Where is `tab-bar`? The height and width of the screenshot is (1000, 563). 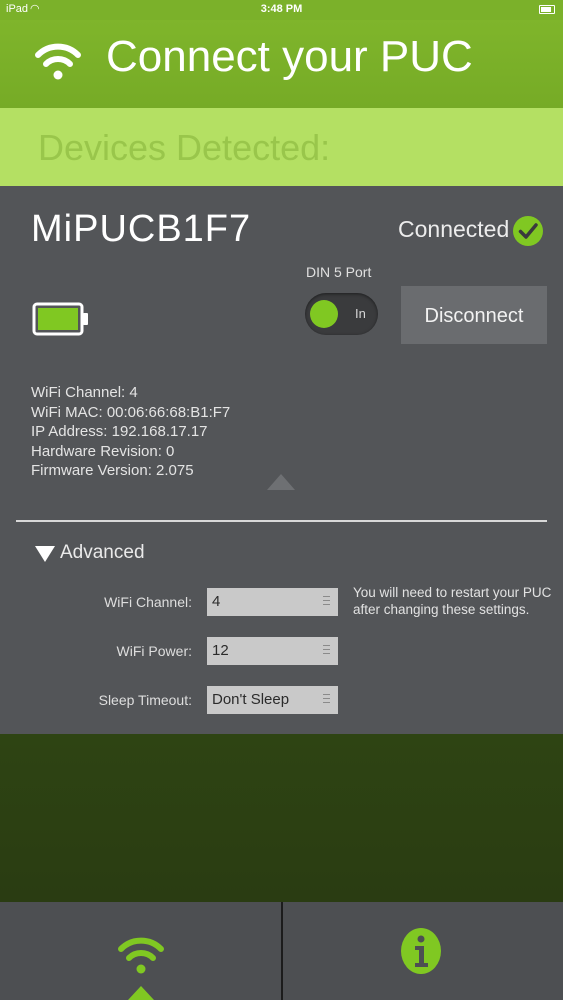
tab-bar is located at coordinates (281, 951).